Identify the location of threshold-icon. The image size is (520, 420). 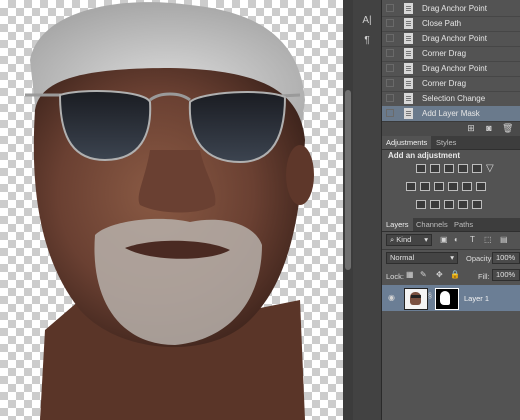
(449, 204).